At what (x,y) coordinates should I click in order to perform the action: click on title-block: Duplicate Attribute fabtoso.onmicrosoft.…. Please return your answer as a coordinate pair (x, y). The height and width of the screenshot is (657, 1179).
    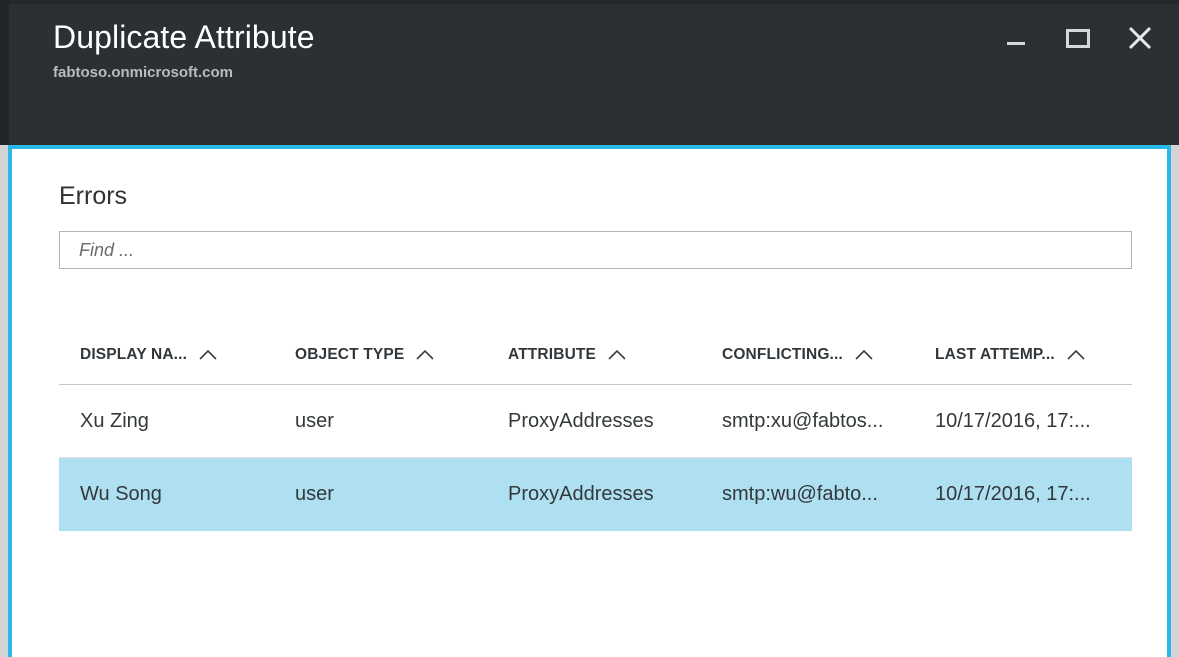
    Looking at the image, I should click on (184, 49).